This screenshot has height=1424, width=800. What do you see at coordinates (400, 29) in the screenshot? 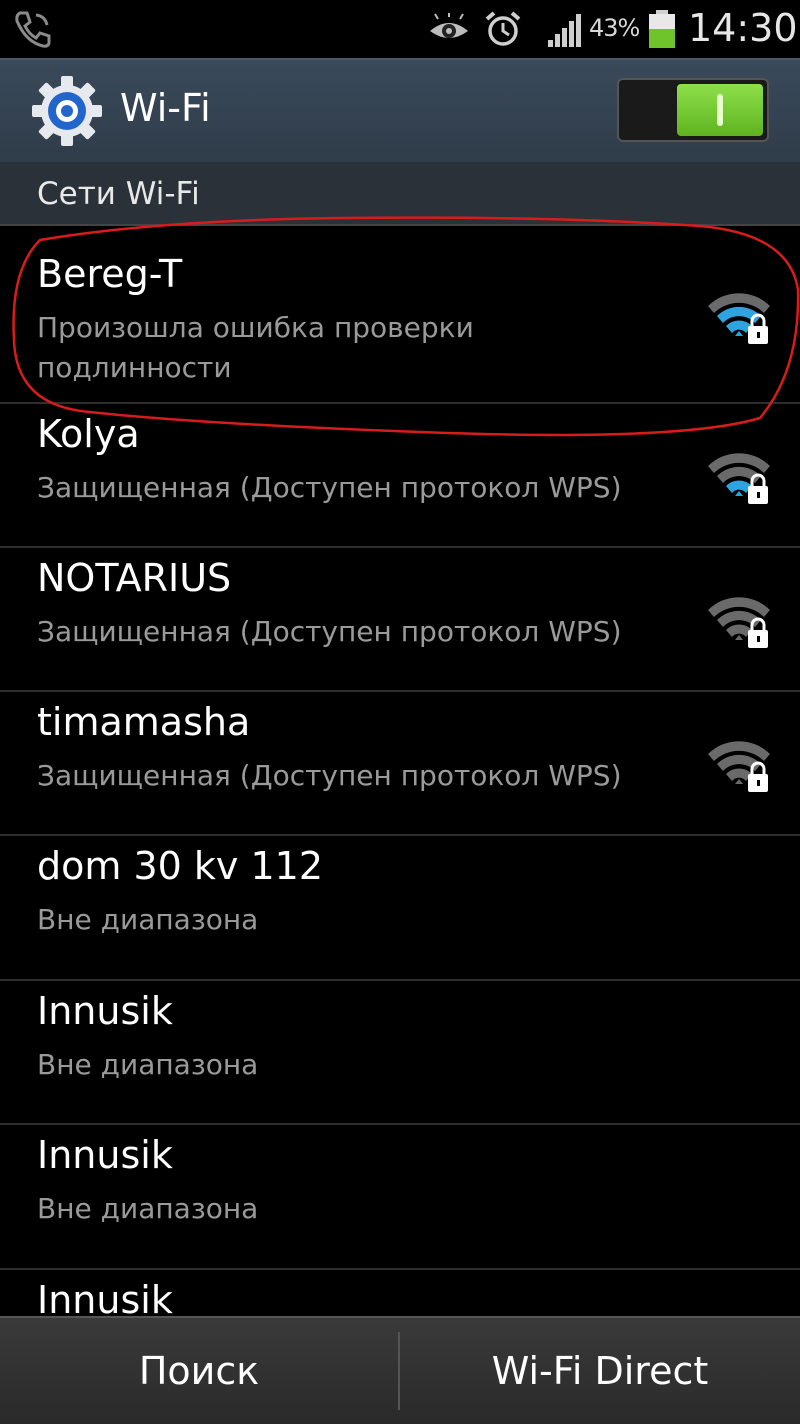
I see `status-bar: 43% 14:30` at bounding box center [400, 29].